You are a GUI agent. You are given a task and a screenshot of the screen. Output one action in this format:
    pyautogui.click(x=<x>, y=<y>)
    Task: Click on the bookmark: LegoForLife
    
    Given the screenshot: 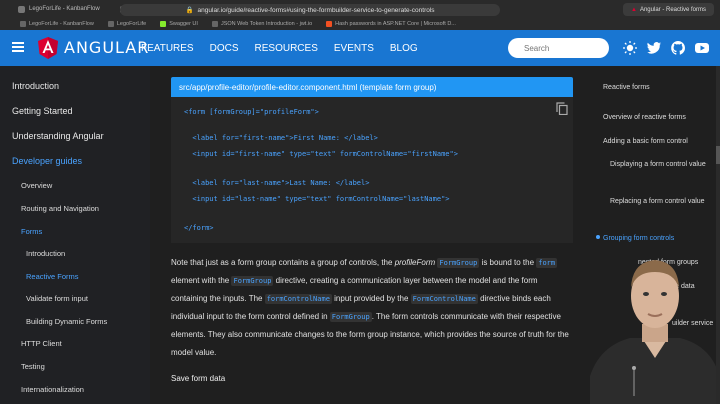 What is the action you would take?
    pyautogui.click(x=126, y=24)
    